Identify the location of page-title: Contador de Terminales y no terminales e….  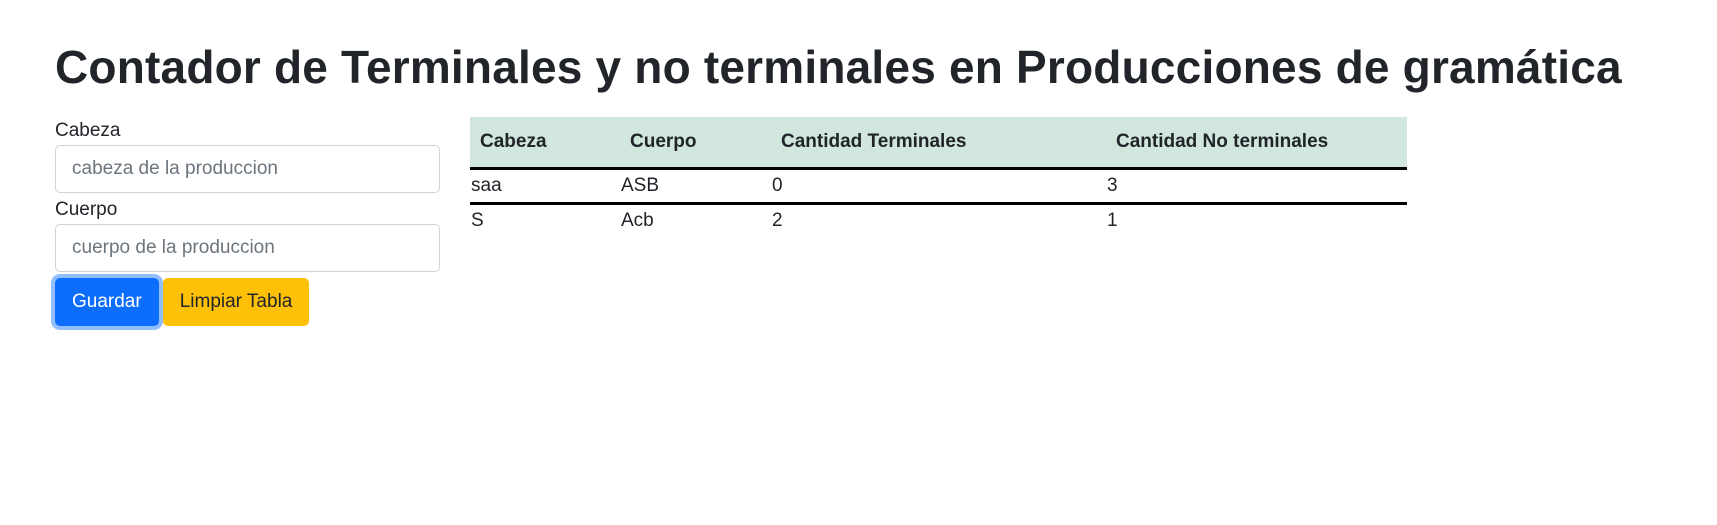
(838, 67).